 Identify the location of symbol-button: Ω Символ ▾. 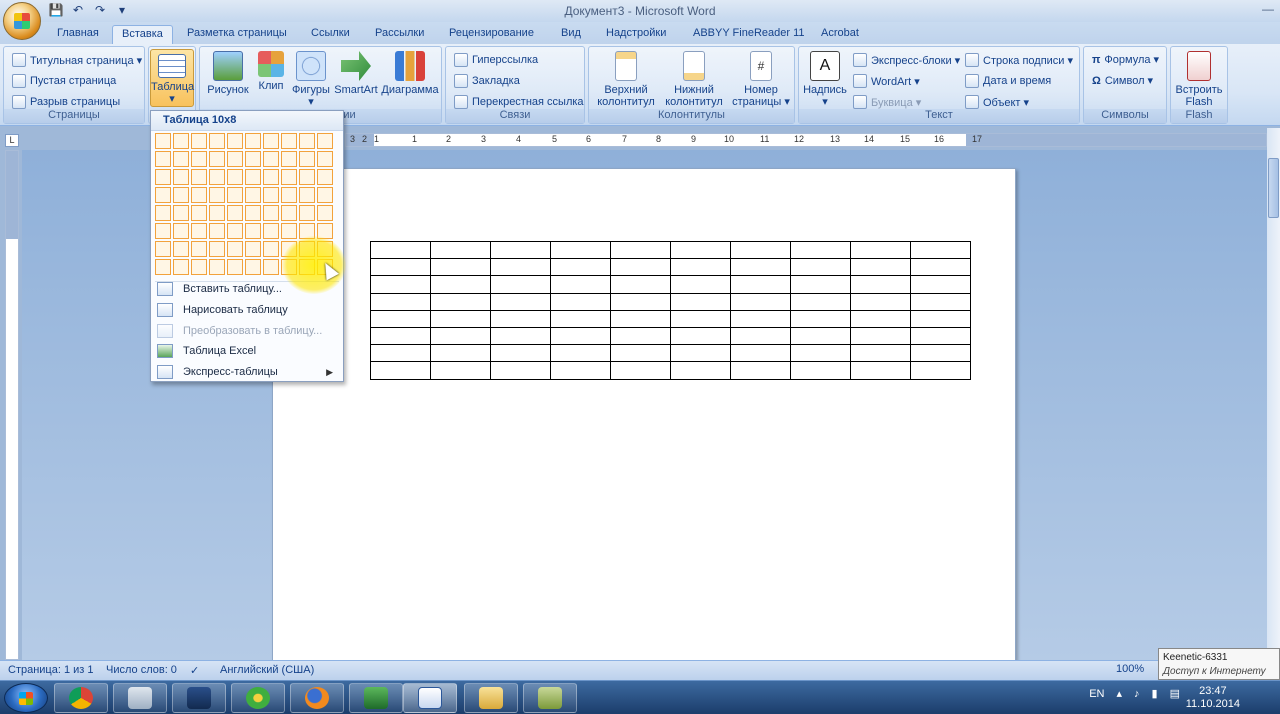
(1122, 81).